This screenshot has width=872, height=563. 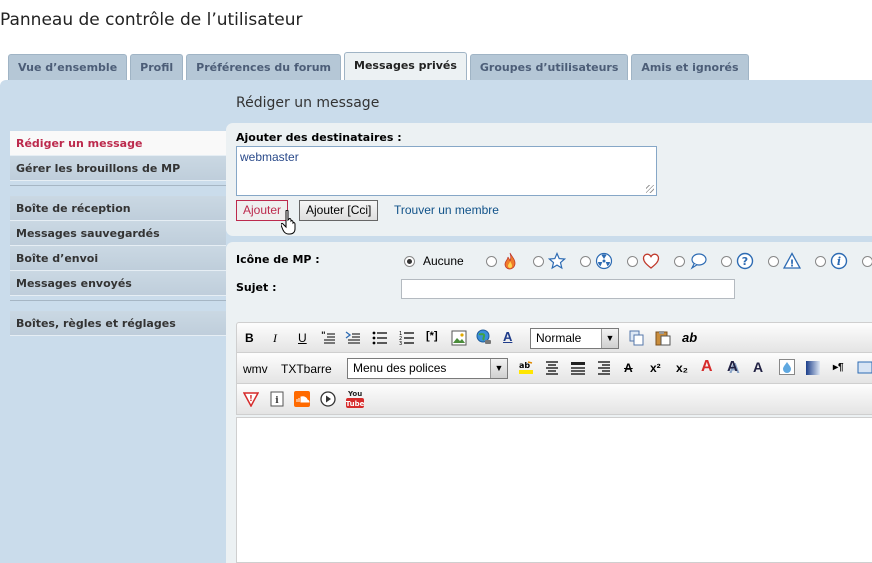 I want to click on speech-bubble-icon, so click(x=698, y=261).